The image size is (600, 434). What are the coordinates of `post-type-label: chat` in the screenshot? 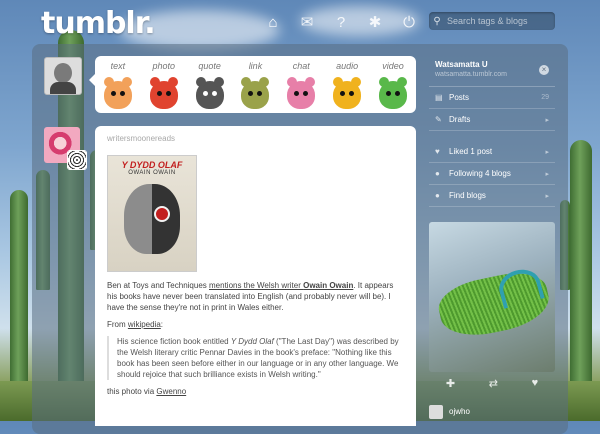 It's located at (301, 66).